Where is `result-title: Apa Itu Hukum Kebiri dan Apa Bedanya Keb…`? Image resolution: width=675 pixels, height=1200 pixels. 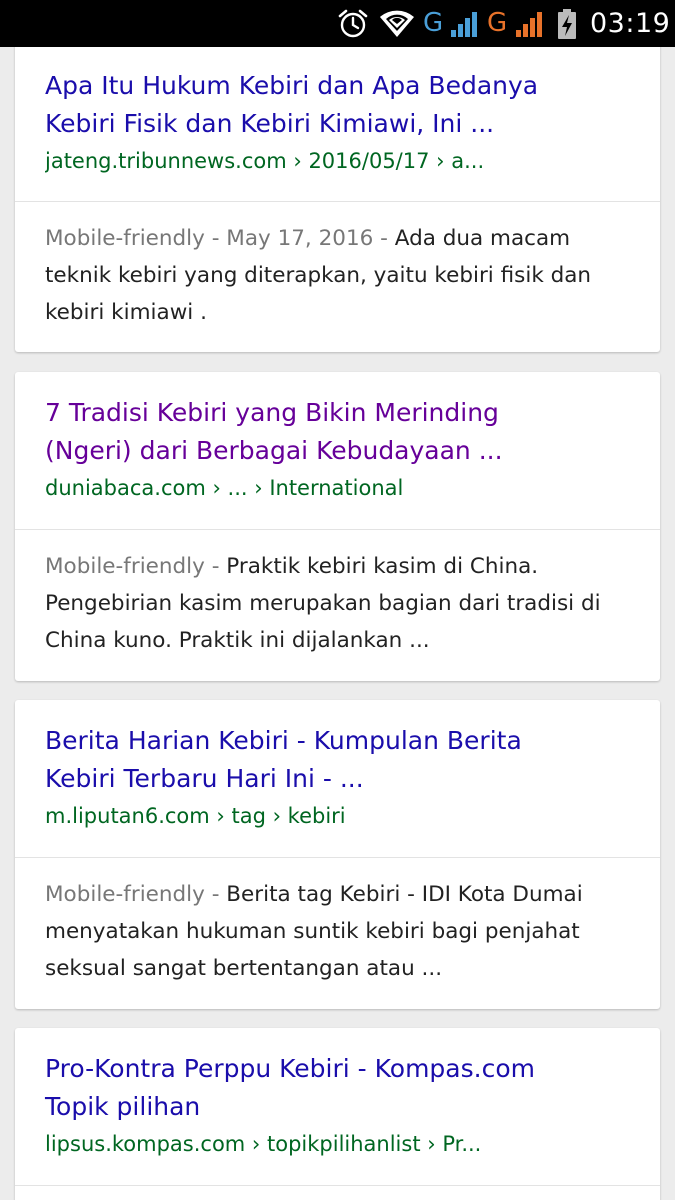 result-title: Apa Itu Hukum Kebiri dan Apa Bedanya Keb… is located at coordinates (337, 105).